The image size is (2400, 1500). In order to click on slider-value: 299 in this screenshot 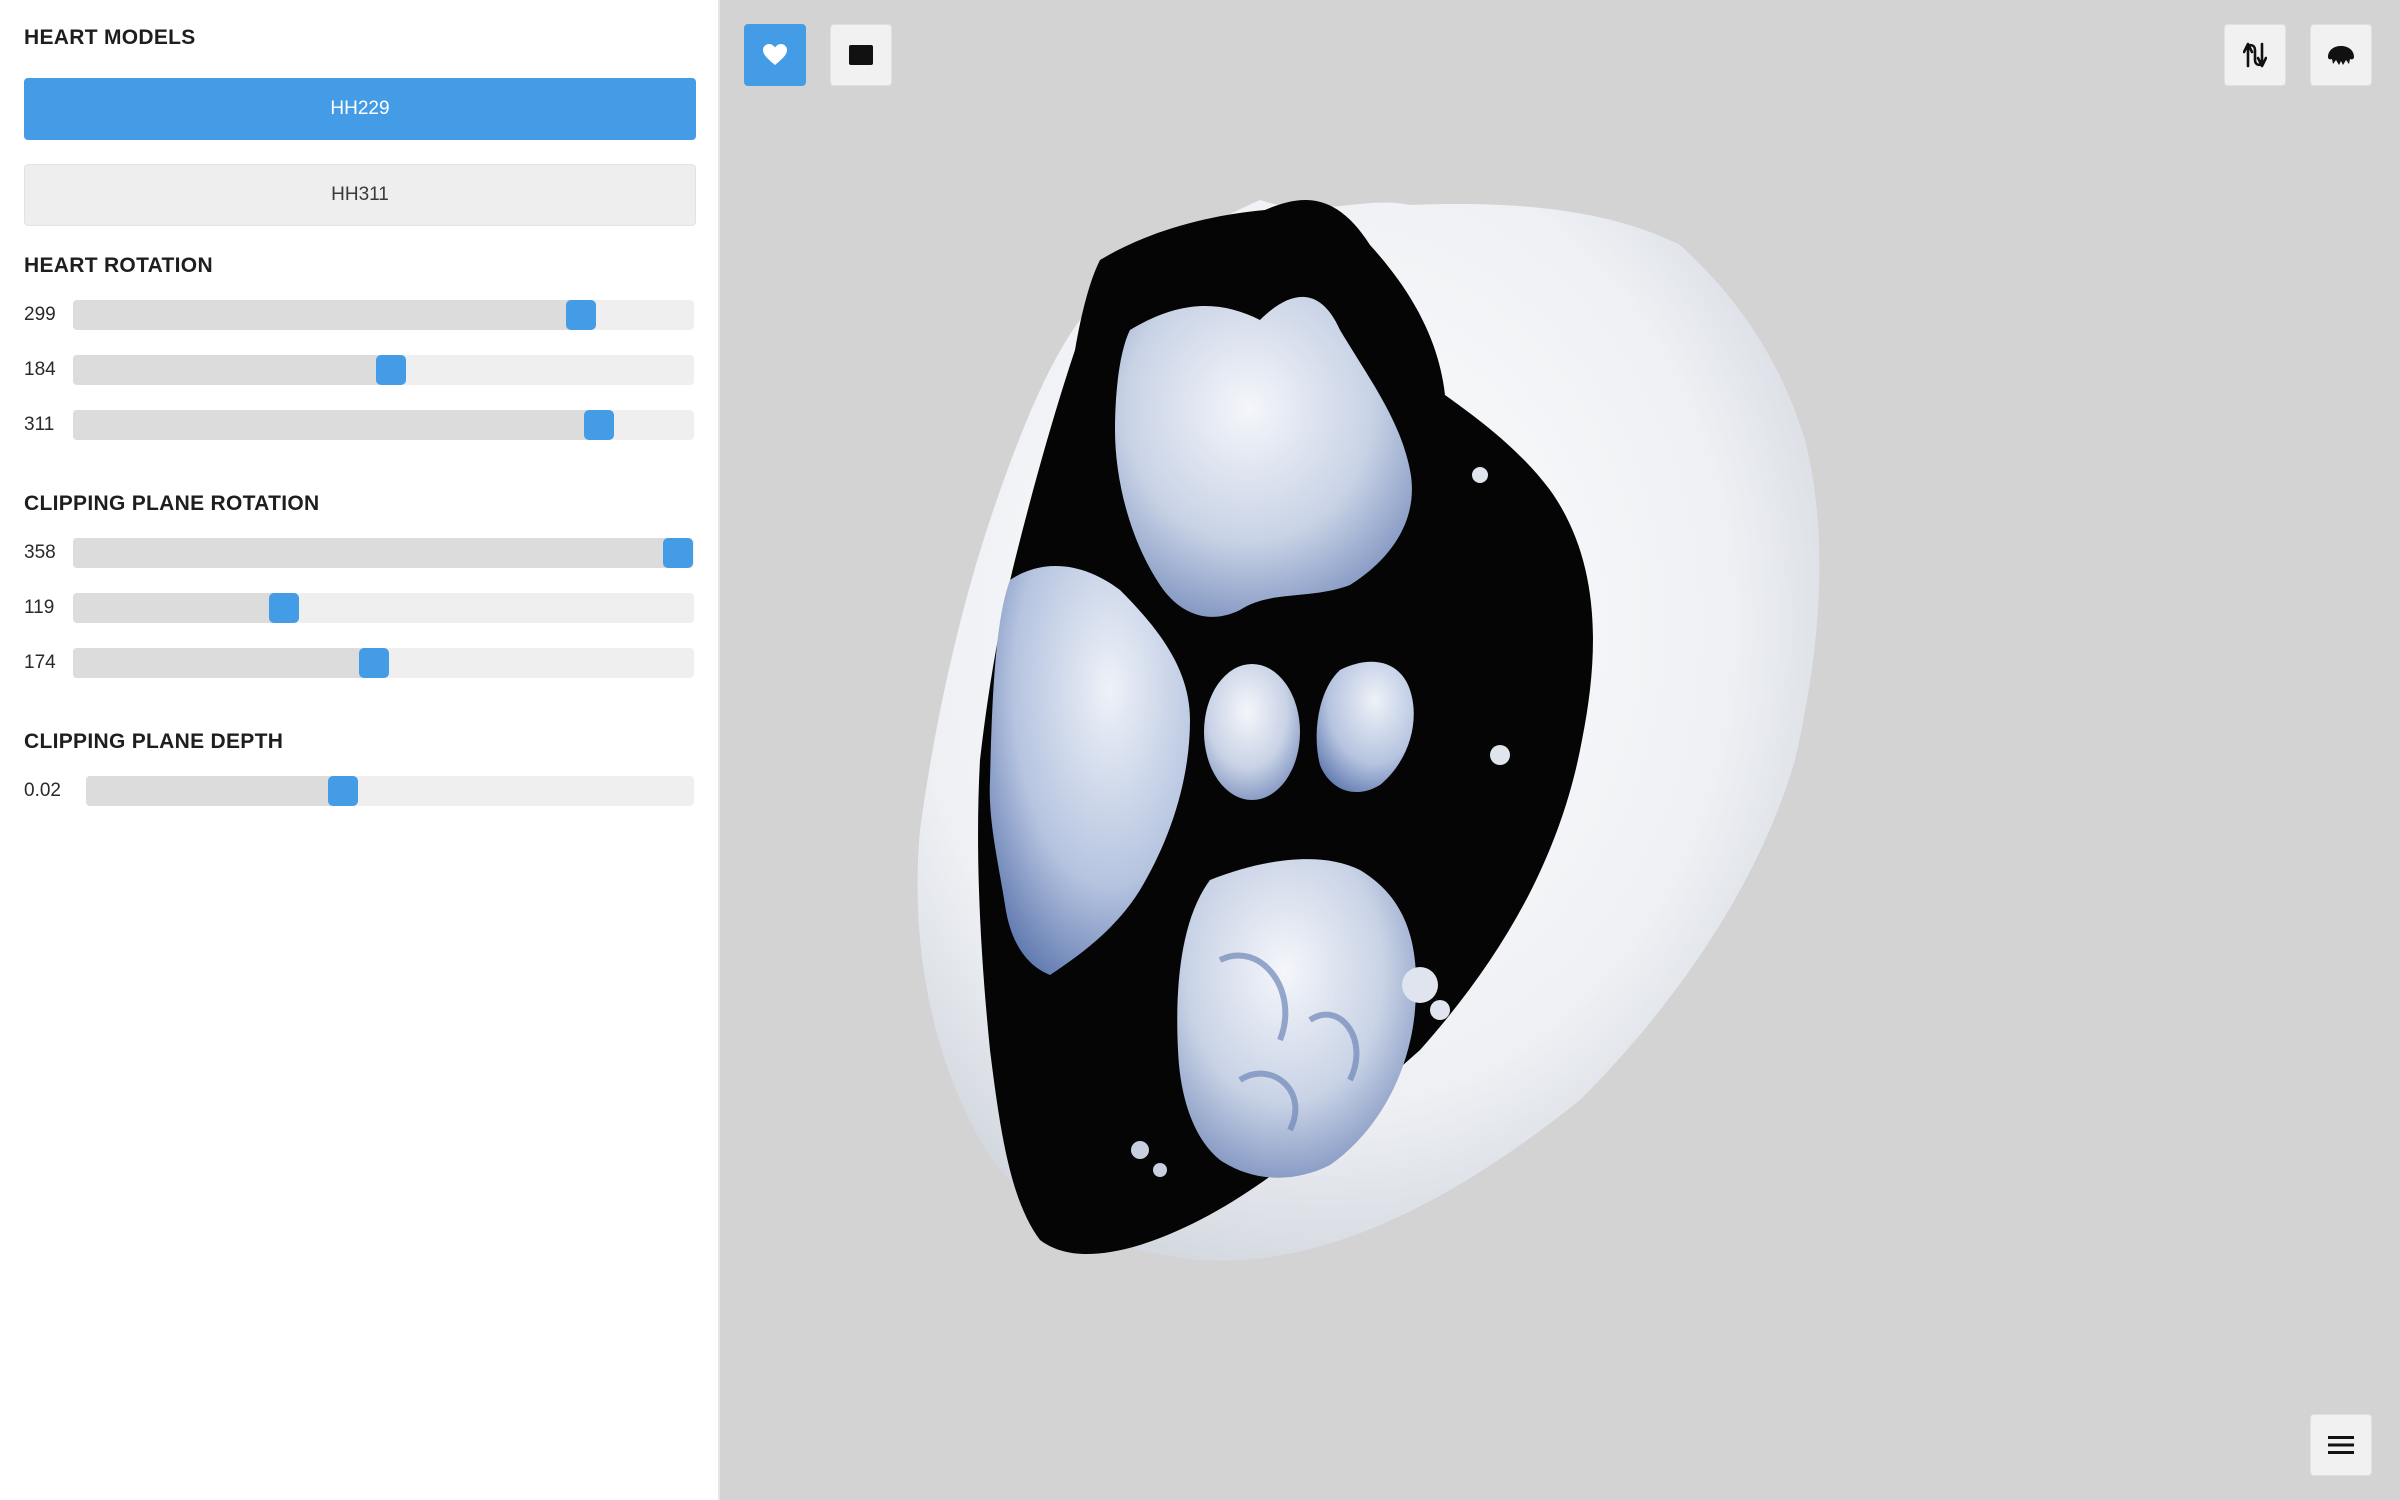, I will do `click(40, 314)`.